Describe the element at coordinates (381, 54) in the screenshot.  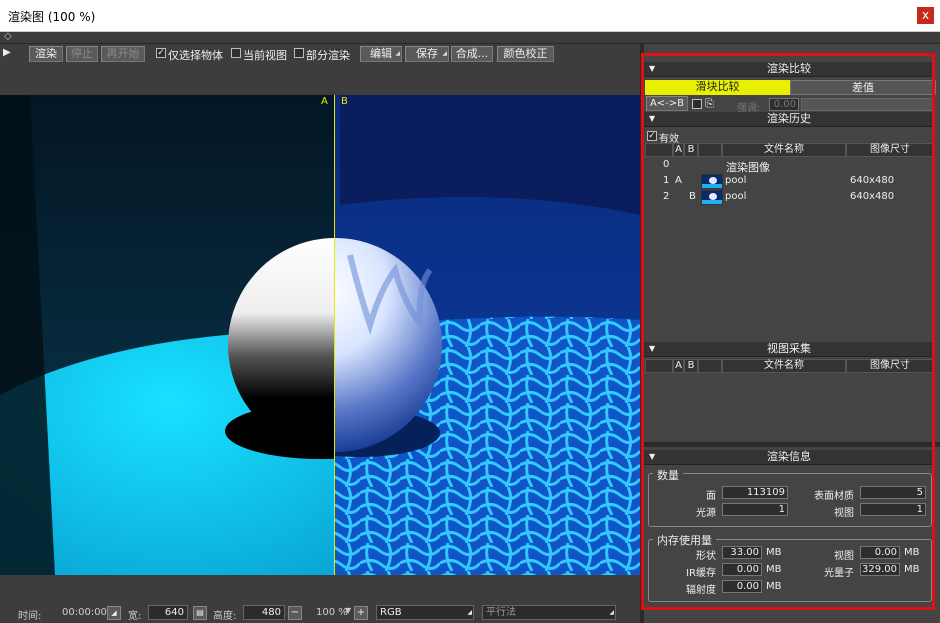
I see `edit-button: 编辑 ◢` at that location.